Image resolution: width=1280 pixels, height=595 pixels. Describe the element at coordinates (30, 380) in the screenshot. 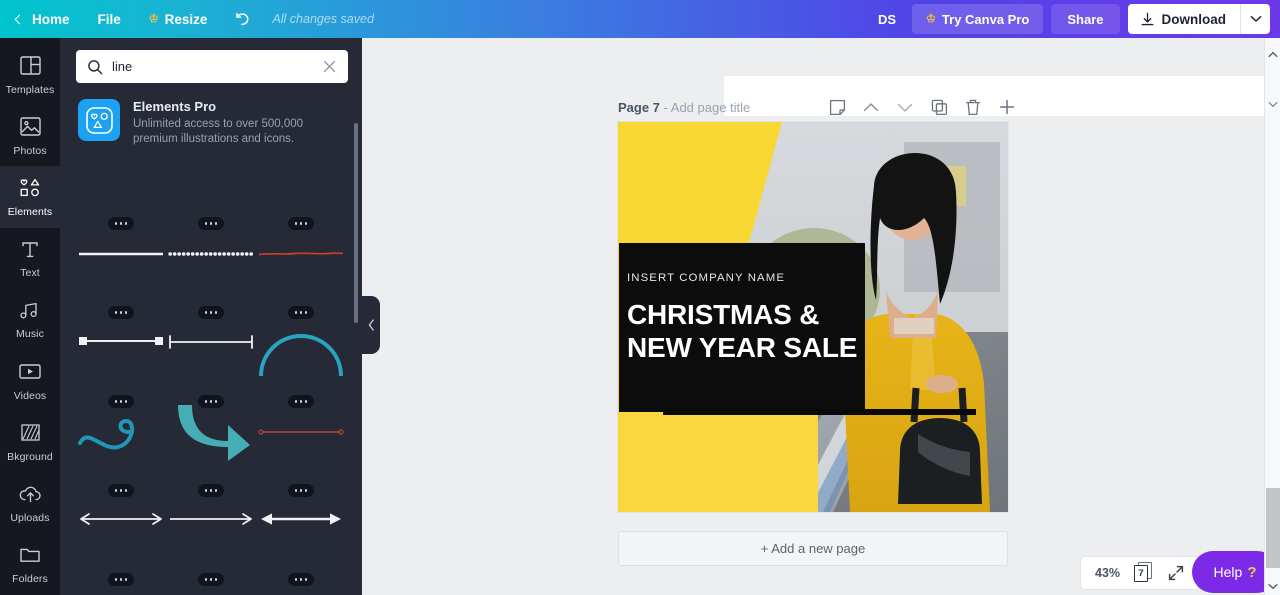

I see `sidebar-item-videos: Videos` at that location.